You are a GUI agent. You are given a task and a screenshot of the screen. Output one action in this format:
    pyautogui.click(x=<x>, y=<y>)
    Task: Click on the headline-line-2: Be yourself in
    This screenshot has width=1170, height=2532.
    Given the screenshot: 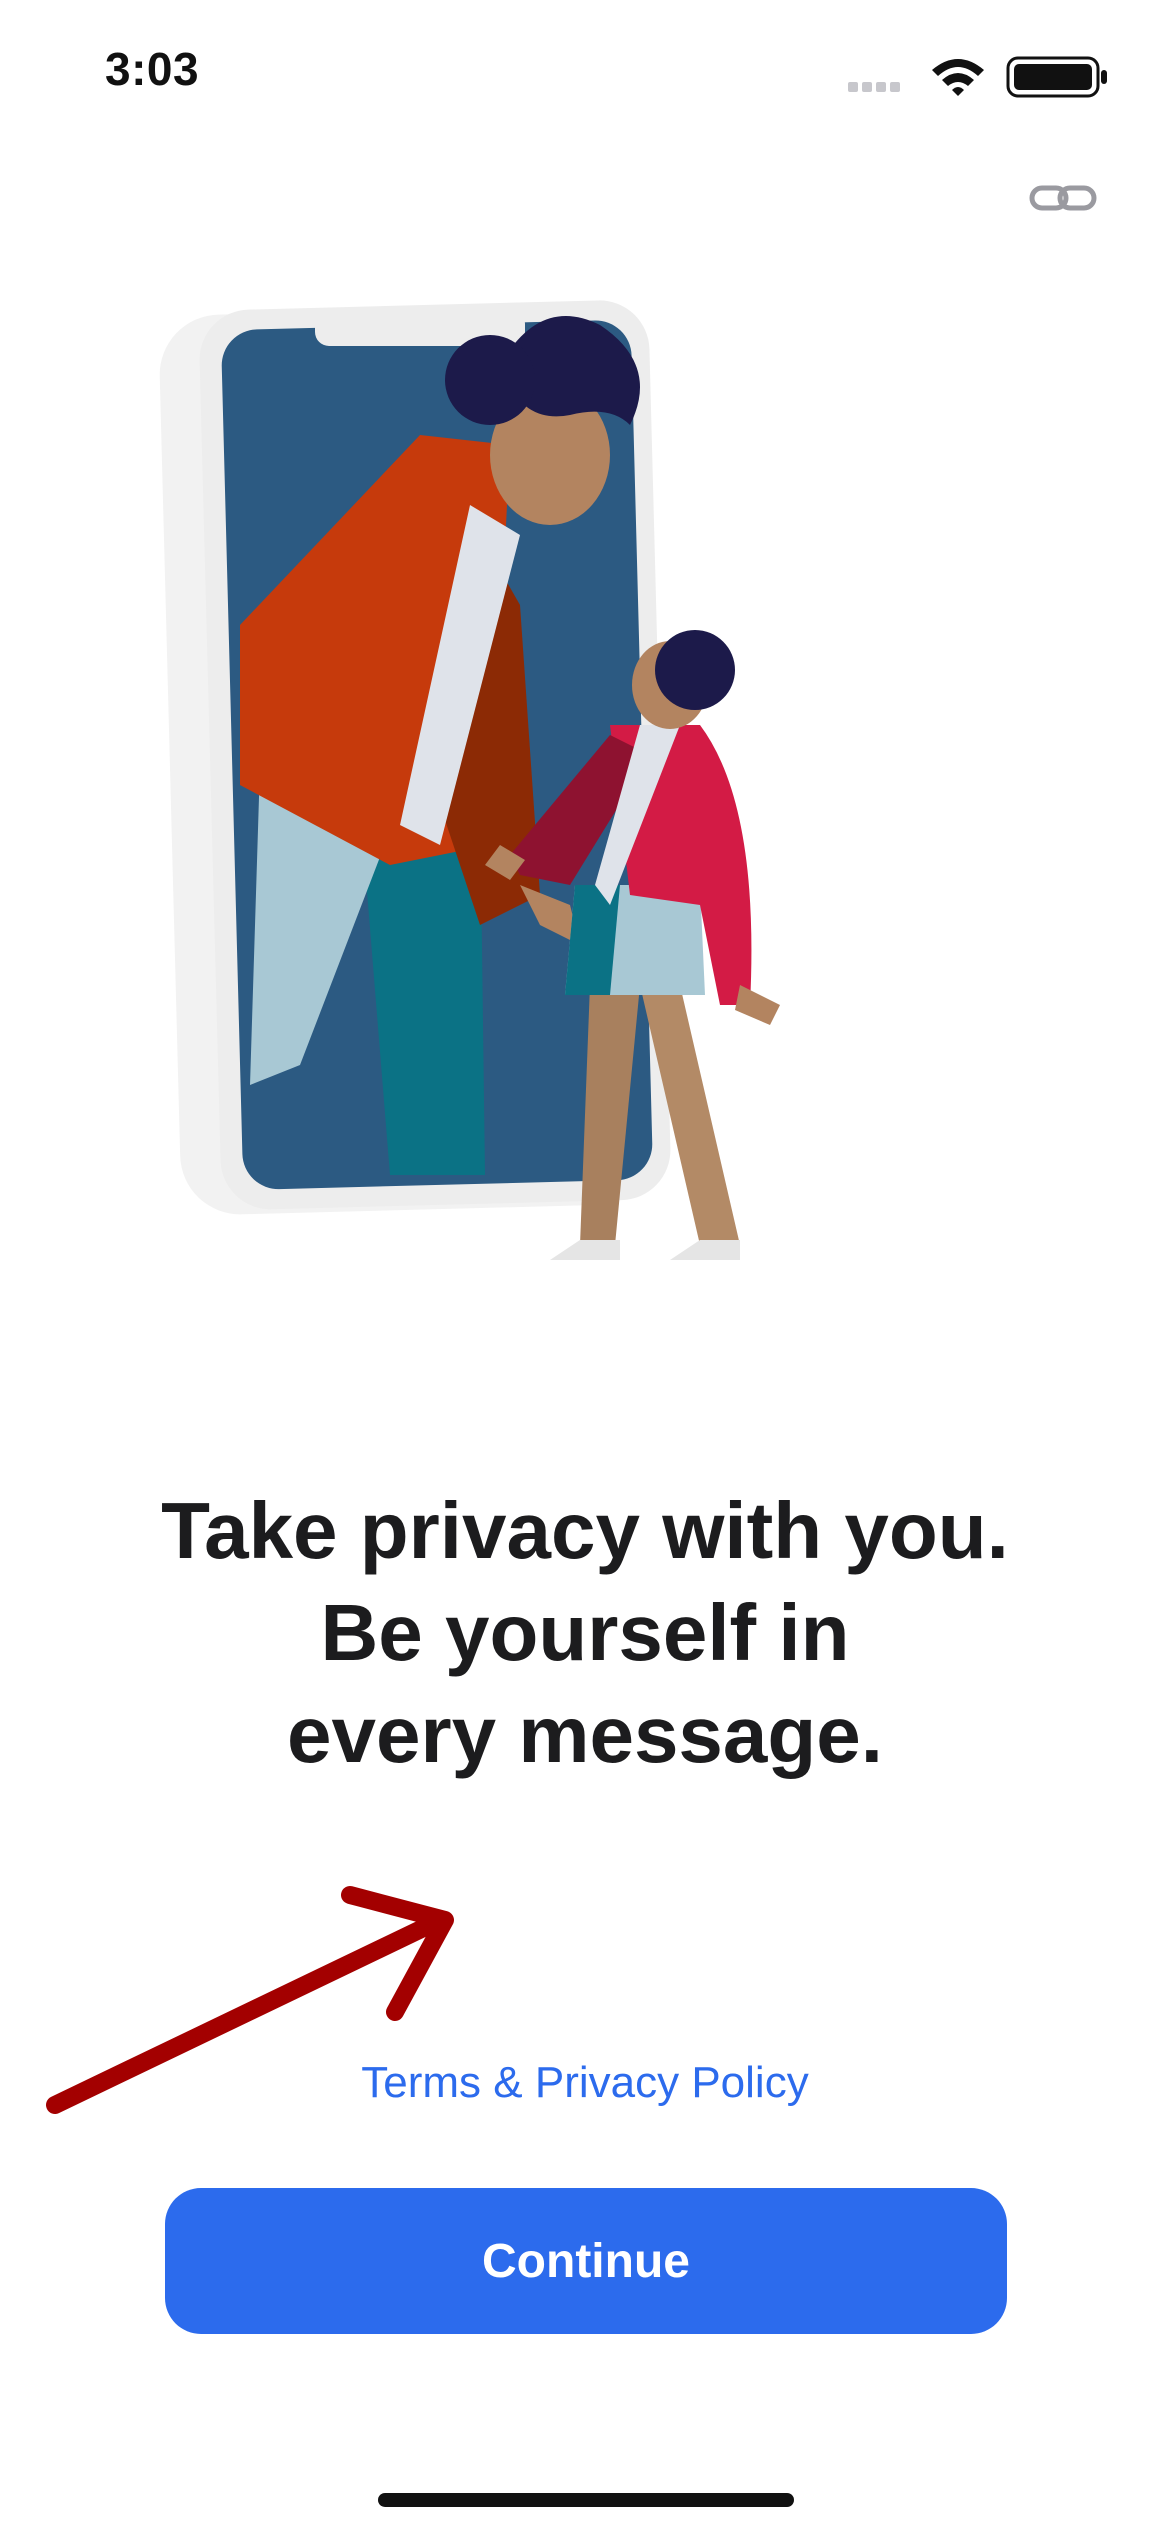 What is the action you would take?
    pyautogui.click(x=585, y=1632)
    